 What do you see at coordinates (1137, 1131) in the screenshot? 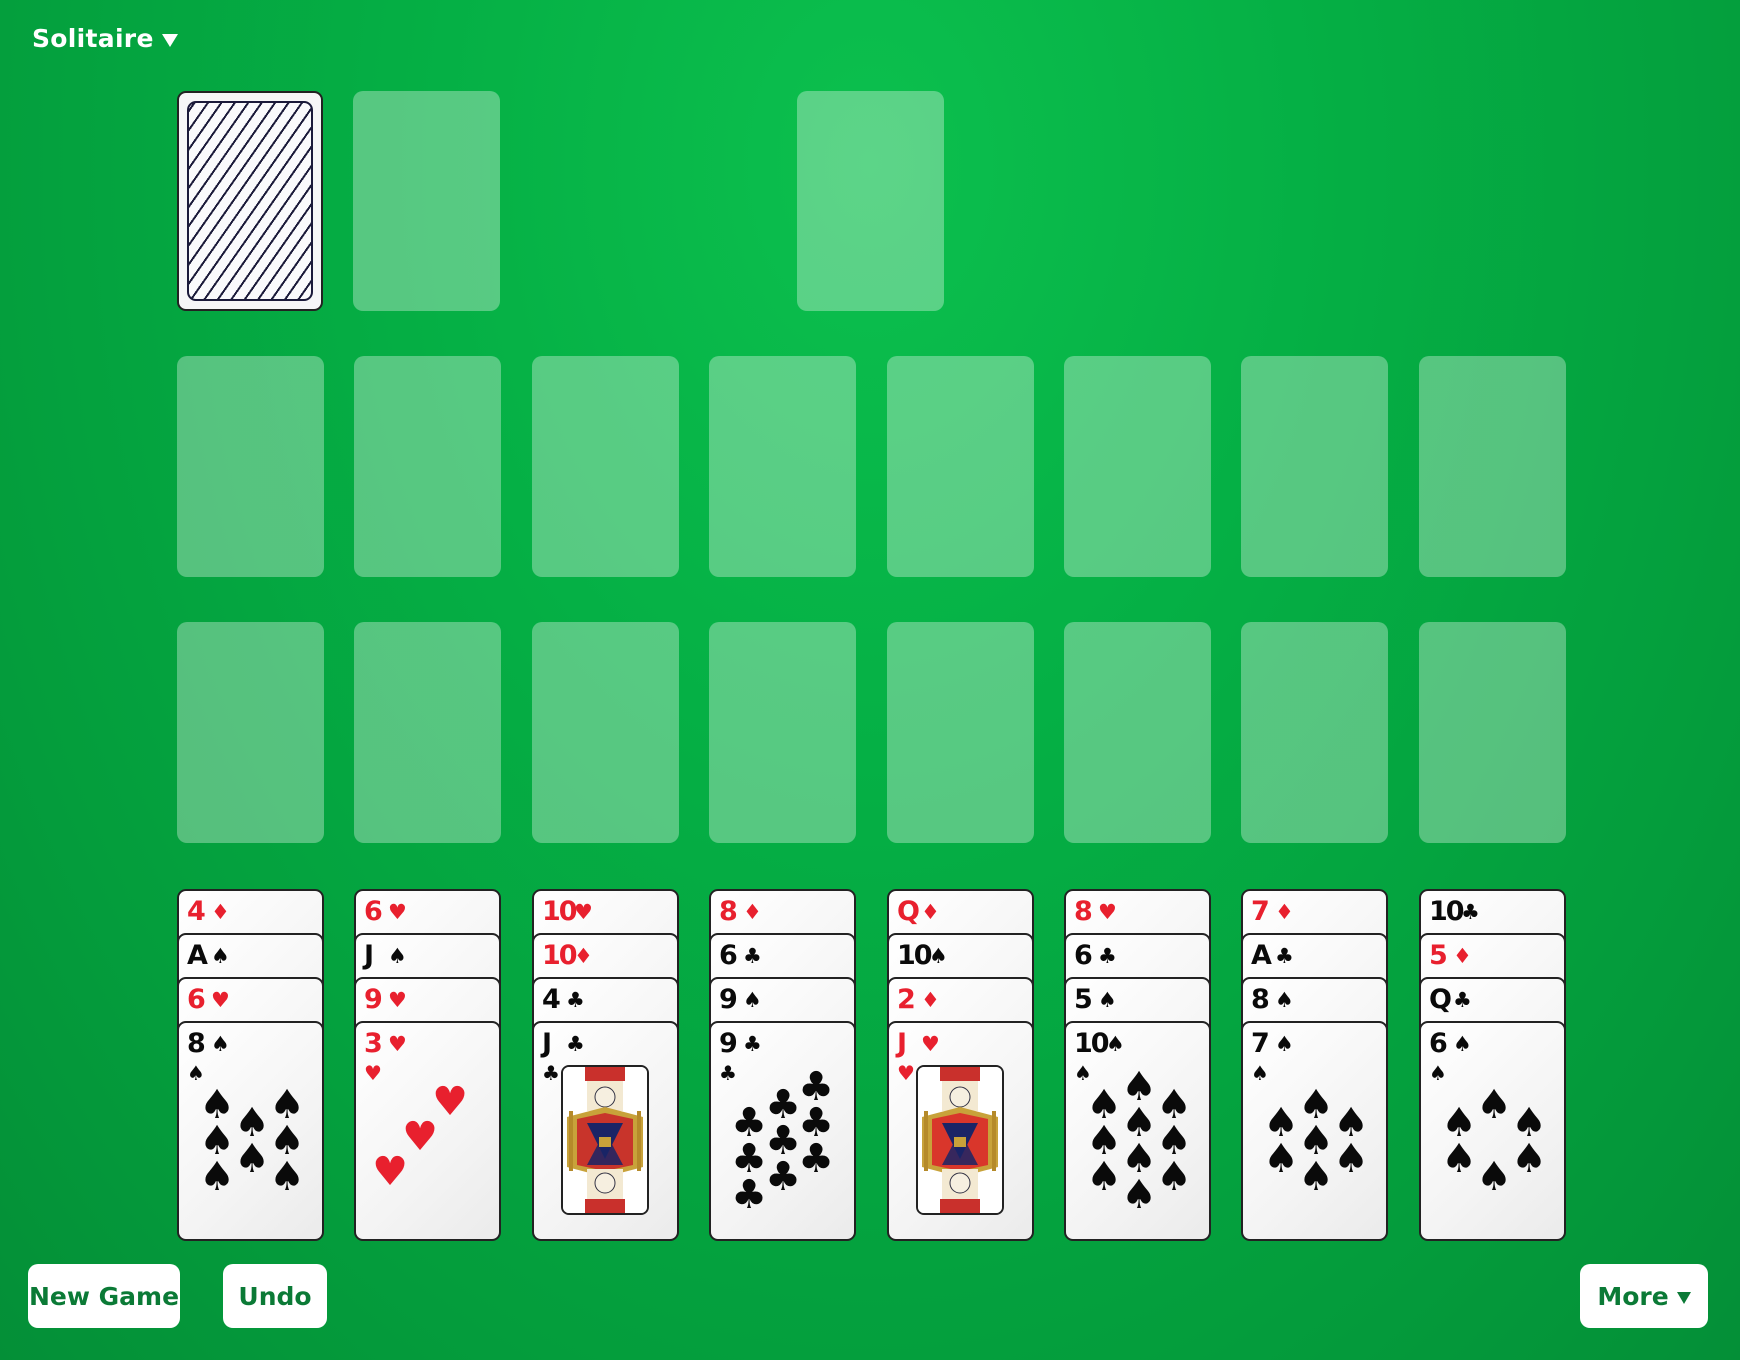
I see `playing-card: 10♠♠♠♠♠♠♠♠♠♠♠♠` at bounding box center [1137, 1131].